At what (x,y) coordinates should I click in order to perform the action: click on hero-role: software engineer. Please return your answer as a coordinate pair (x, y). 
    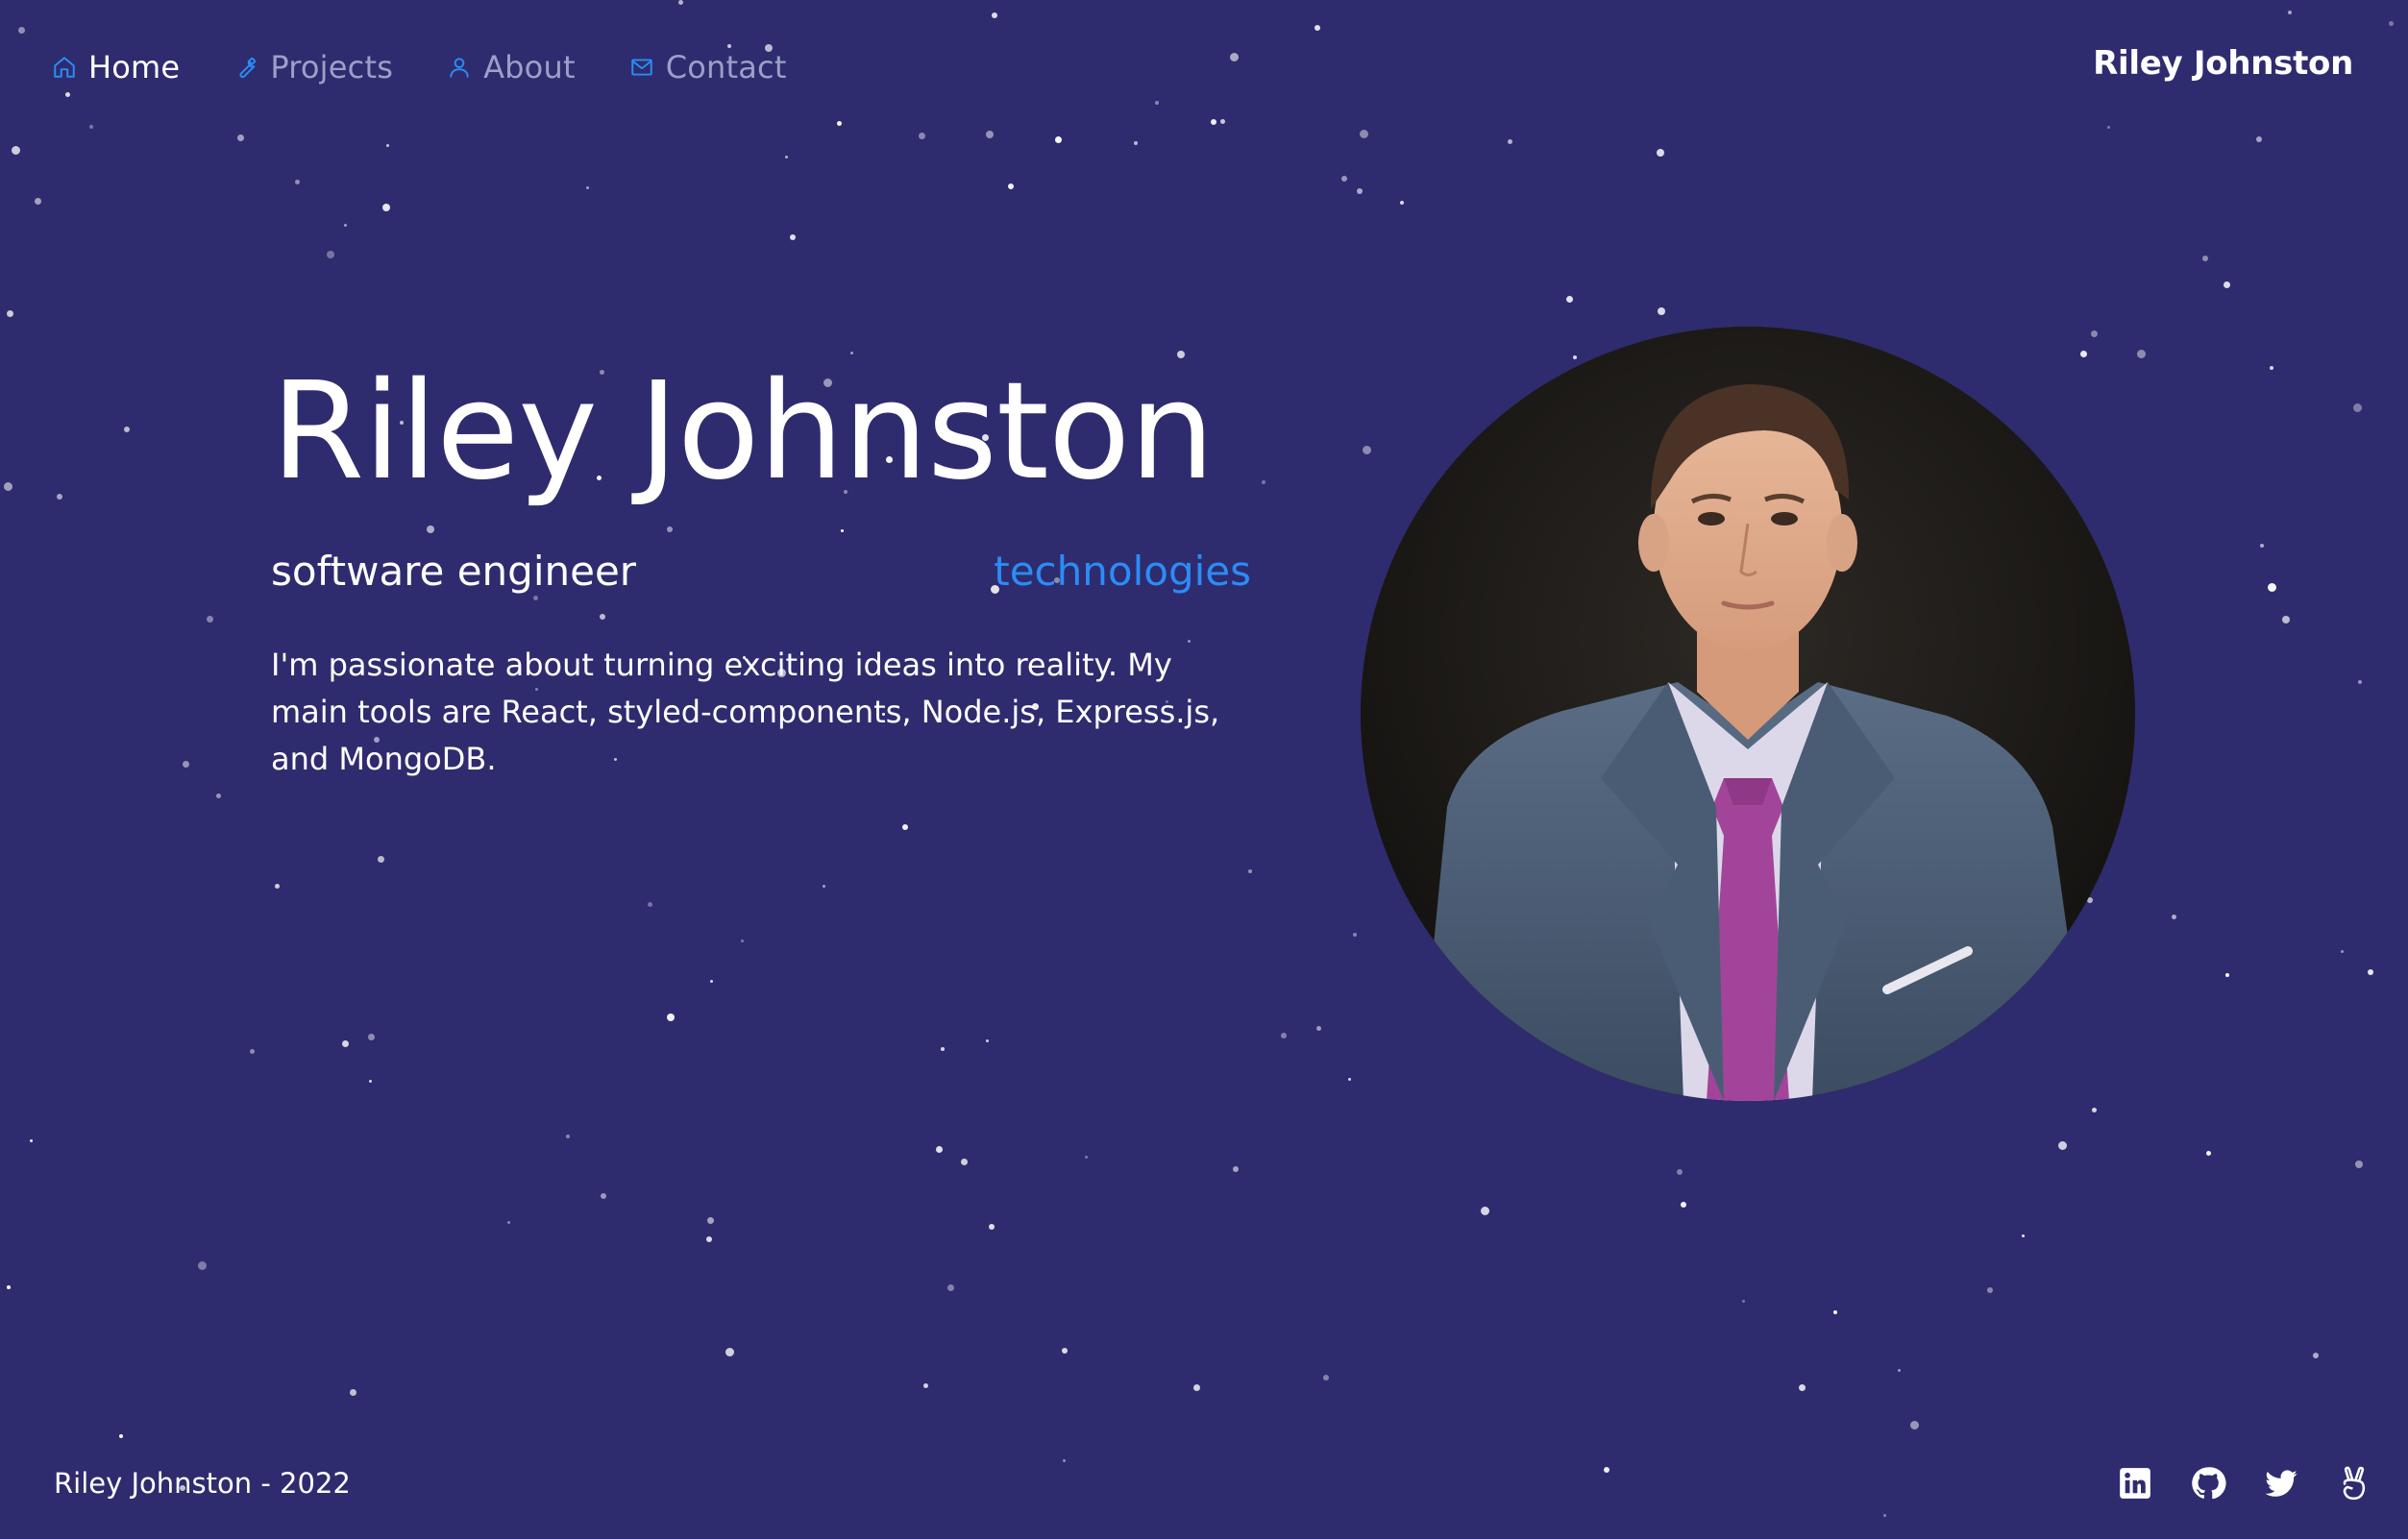
    Looking at the image, I should click on (454, 572).